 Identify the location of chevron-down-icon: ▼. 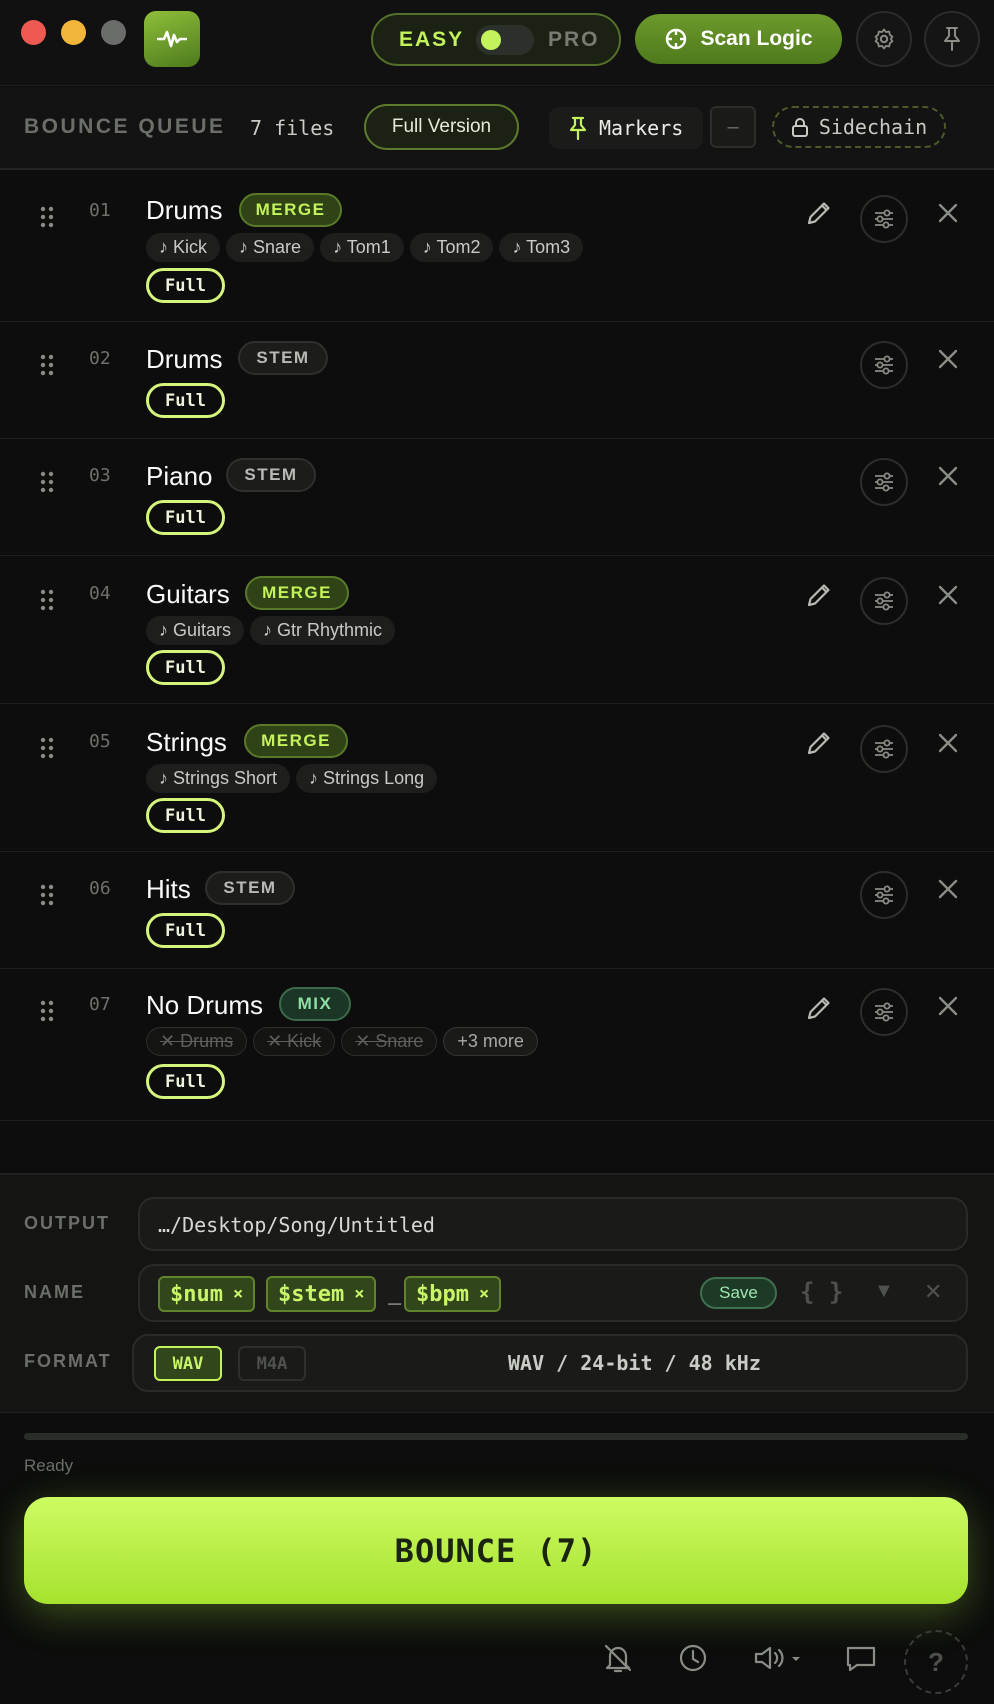
(884, 1291).